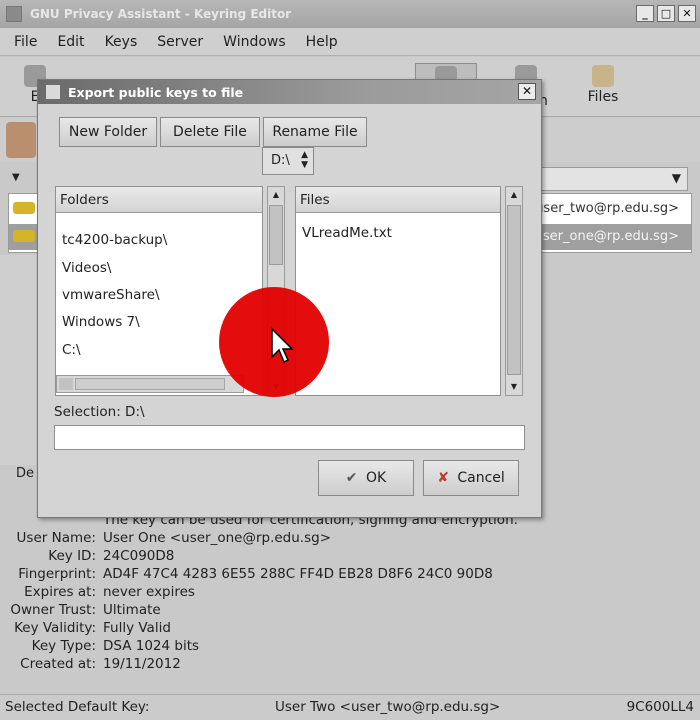  What do you see at coordinates (603, 76) in the screenshot?
I see `files-icon` at bounding box center [603, 76].